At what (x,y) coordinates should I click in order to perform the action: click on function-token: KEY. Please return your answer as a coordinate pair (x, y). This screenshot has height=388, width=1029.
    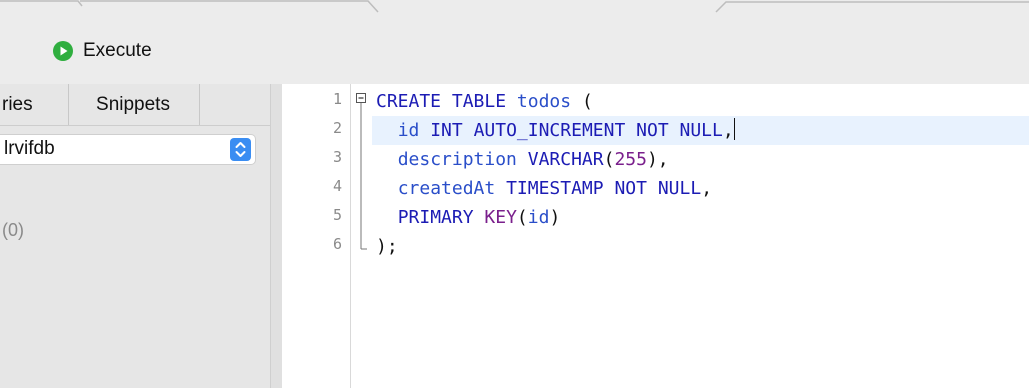
    Looking at the image, I should click on (500, 217).